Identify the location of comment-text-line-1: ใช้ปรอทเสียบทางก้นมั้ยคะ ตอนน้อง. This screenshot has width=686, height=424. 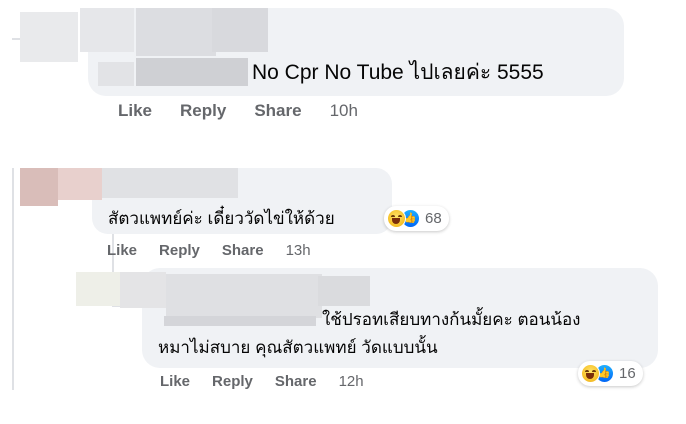
(451, 319).